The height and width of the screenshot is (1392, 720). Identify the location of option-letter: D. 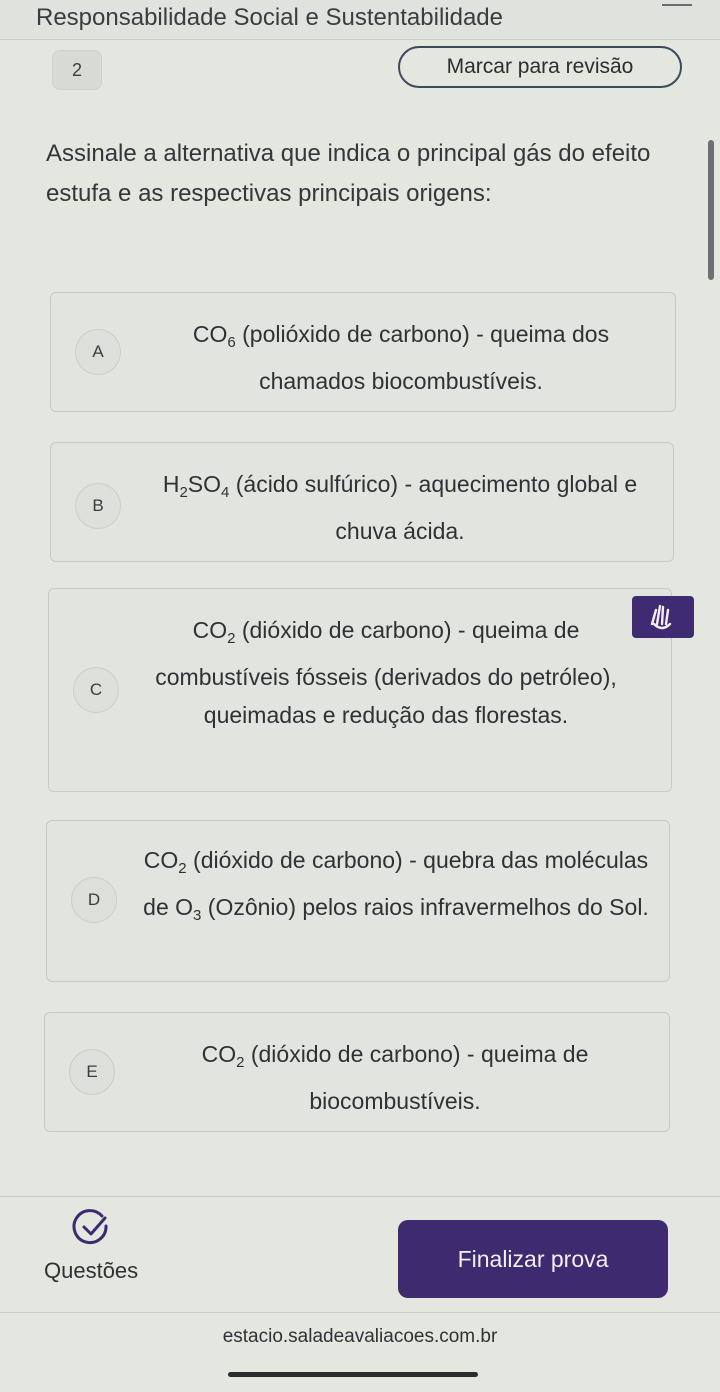
(94, 900).